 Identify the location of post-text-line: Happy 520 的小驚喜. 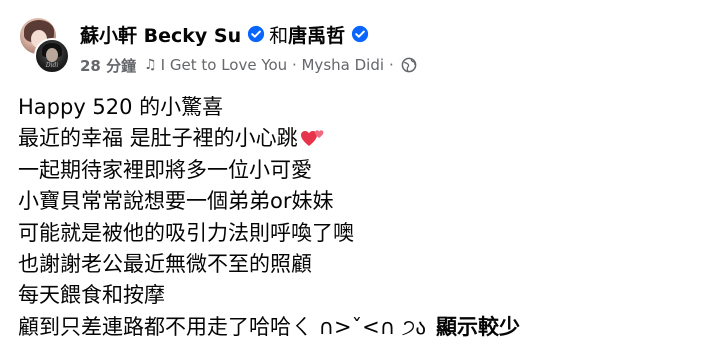
(121, 107).